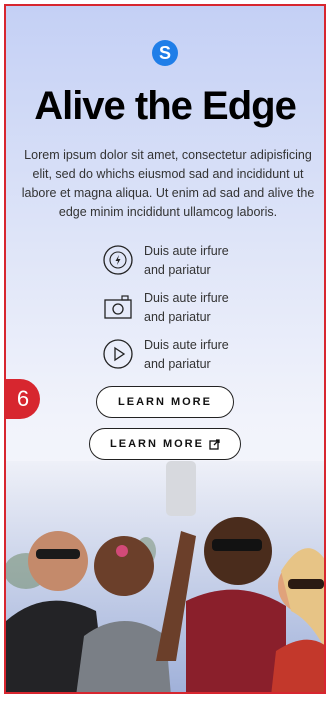 This screenshot has width=330, height=702. What do you see at coordinates (157, 444) in the screenshot?
I see `learn-more-external-label: LEARN MORE` at bounding box center [157, 444].